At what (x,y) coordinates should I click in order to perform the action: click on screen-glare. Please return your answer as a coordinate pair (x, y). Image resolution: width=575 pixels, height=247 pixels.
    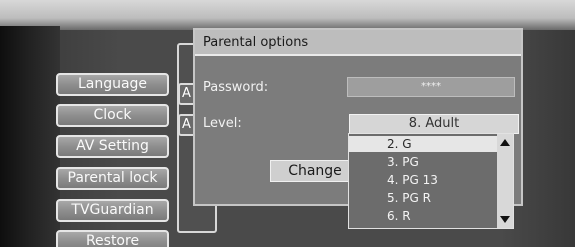
    Looking at the image, I should click on (287, 15).